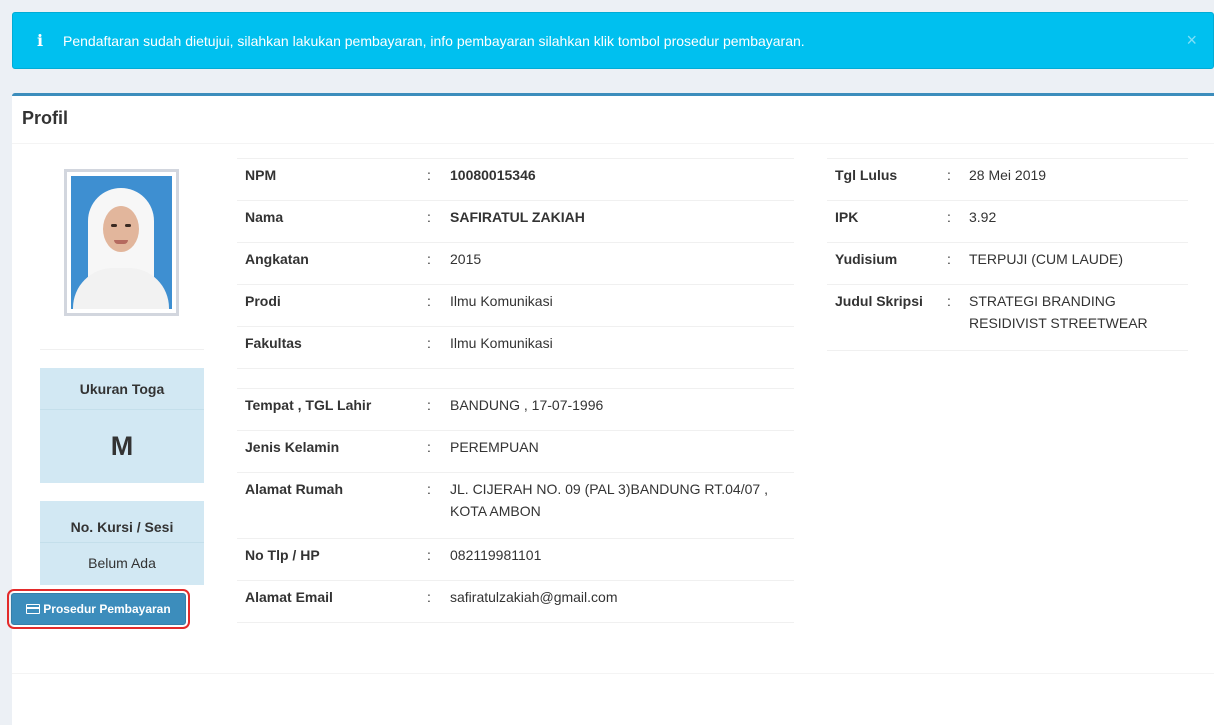 Image resolution: width=1214 pixels, height=725 pixels. Describe the element at coordinates (326, 305) in the screenshot. I see `row-label: Prodi` at that location.